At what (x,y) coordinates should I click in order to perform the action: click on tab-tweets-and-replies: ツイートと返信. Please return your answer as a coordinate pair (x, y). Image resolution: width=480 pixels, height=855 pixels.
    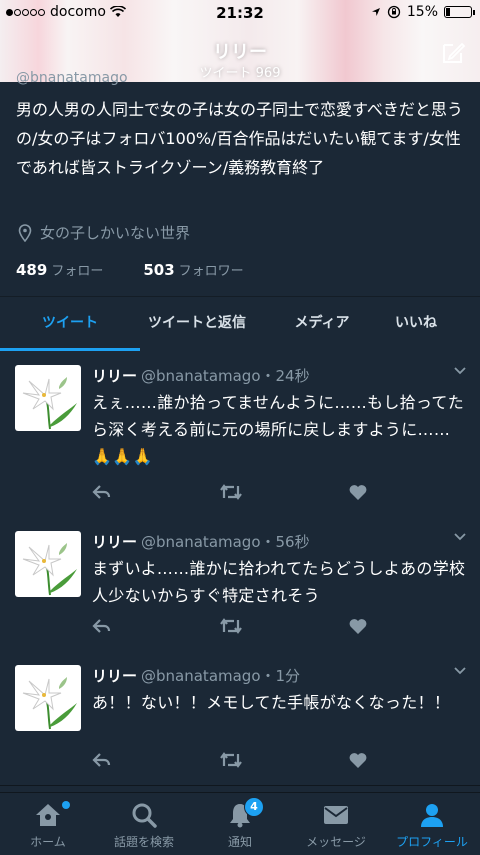
    Looking at the image, I should click on (197, 324).